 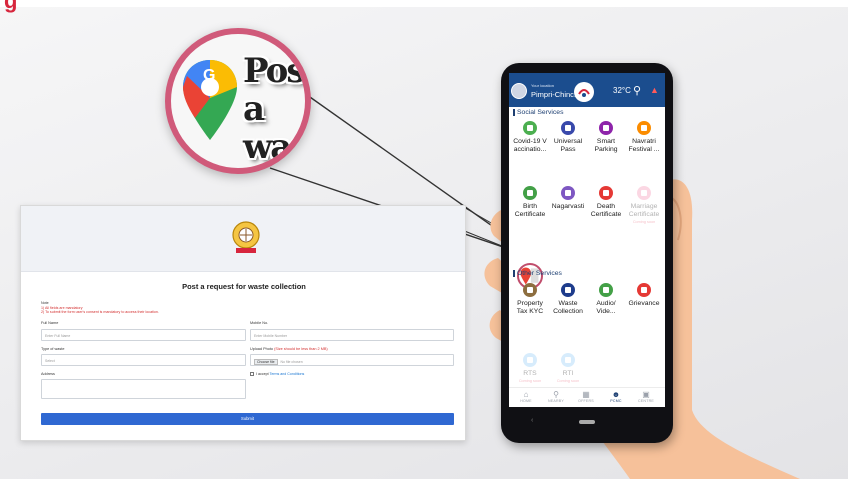 What do you see at coordinates (352, 335) in the screenshot?
I see `mobile-input: Enter Mobile Number` at bounding box center [352, 335].